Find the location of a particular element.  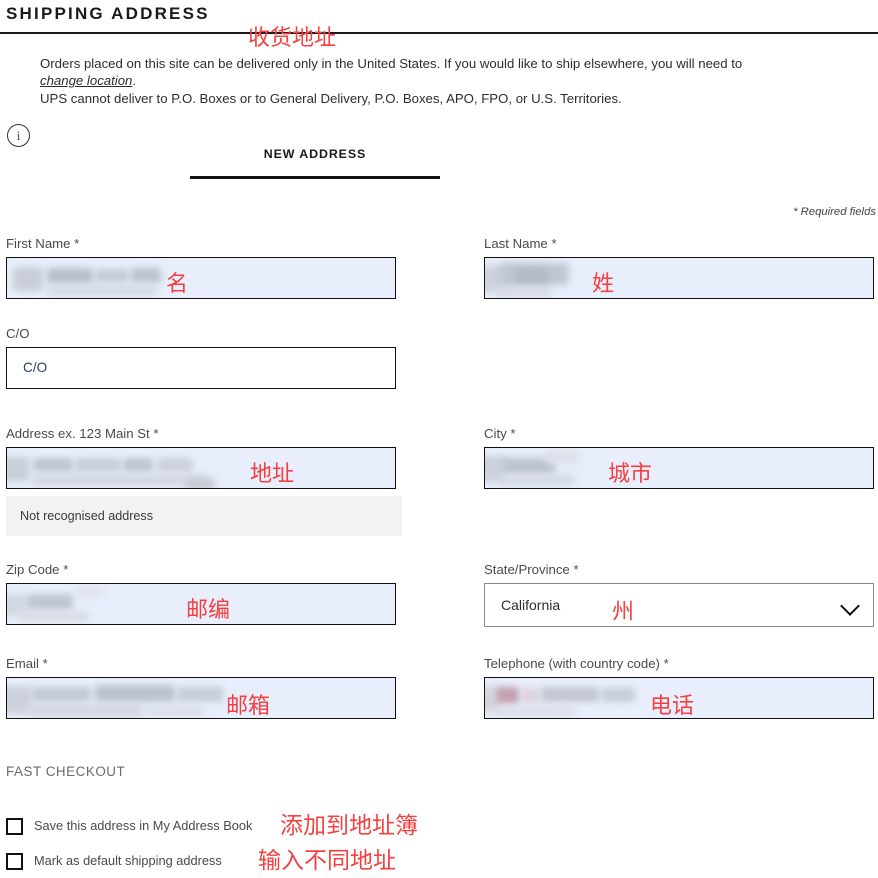

label-first-name-text: First Name is located at coordinates (38, 243).